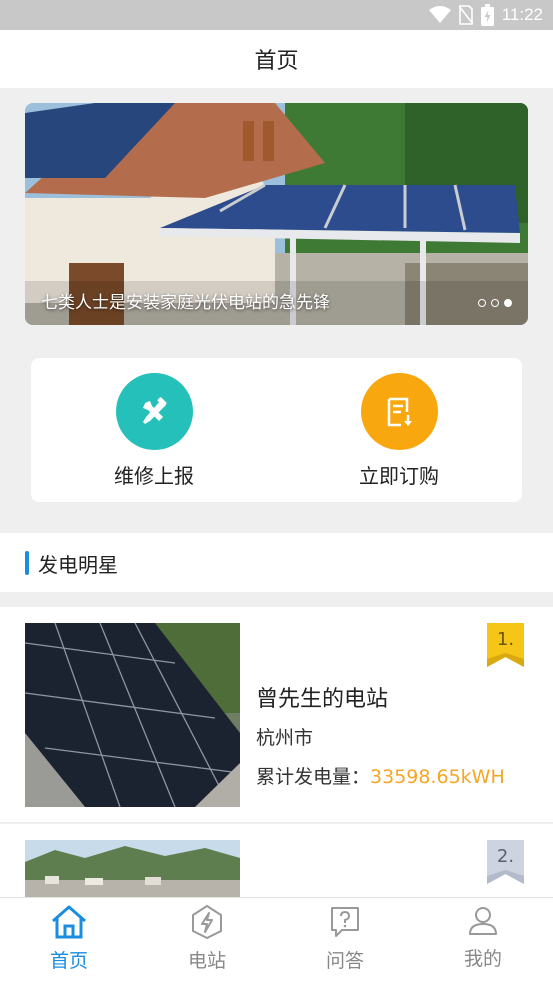 The image size is (553, 983). I want to click on rank-badge-silver: 2., so click(505, 862).